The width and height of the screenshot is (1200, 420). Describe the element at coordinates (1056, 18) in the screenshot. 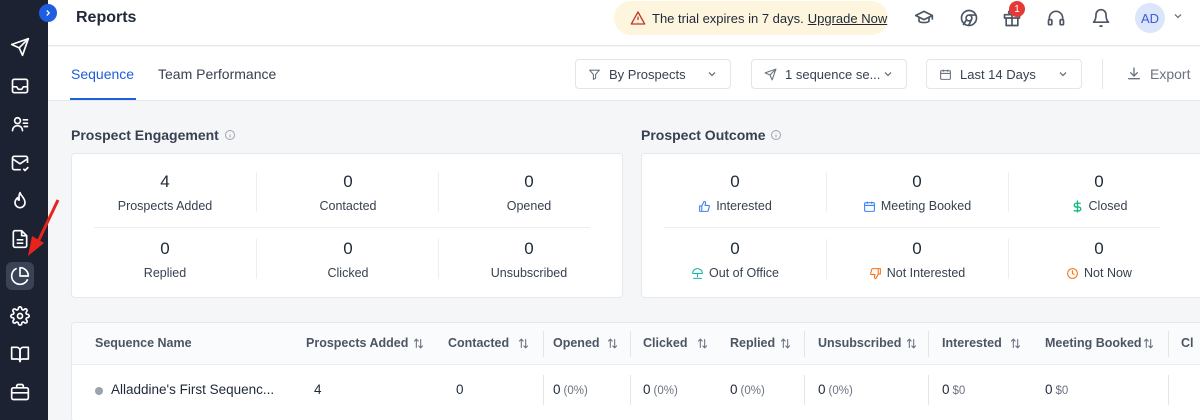

I see `headset-icon` at that location.